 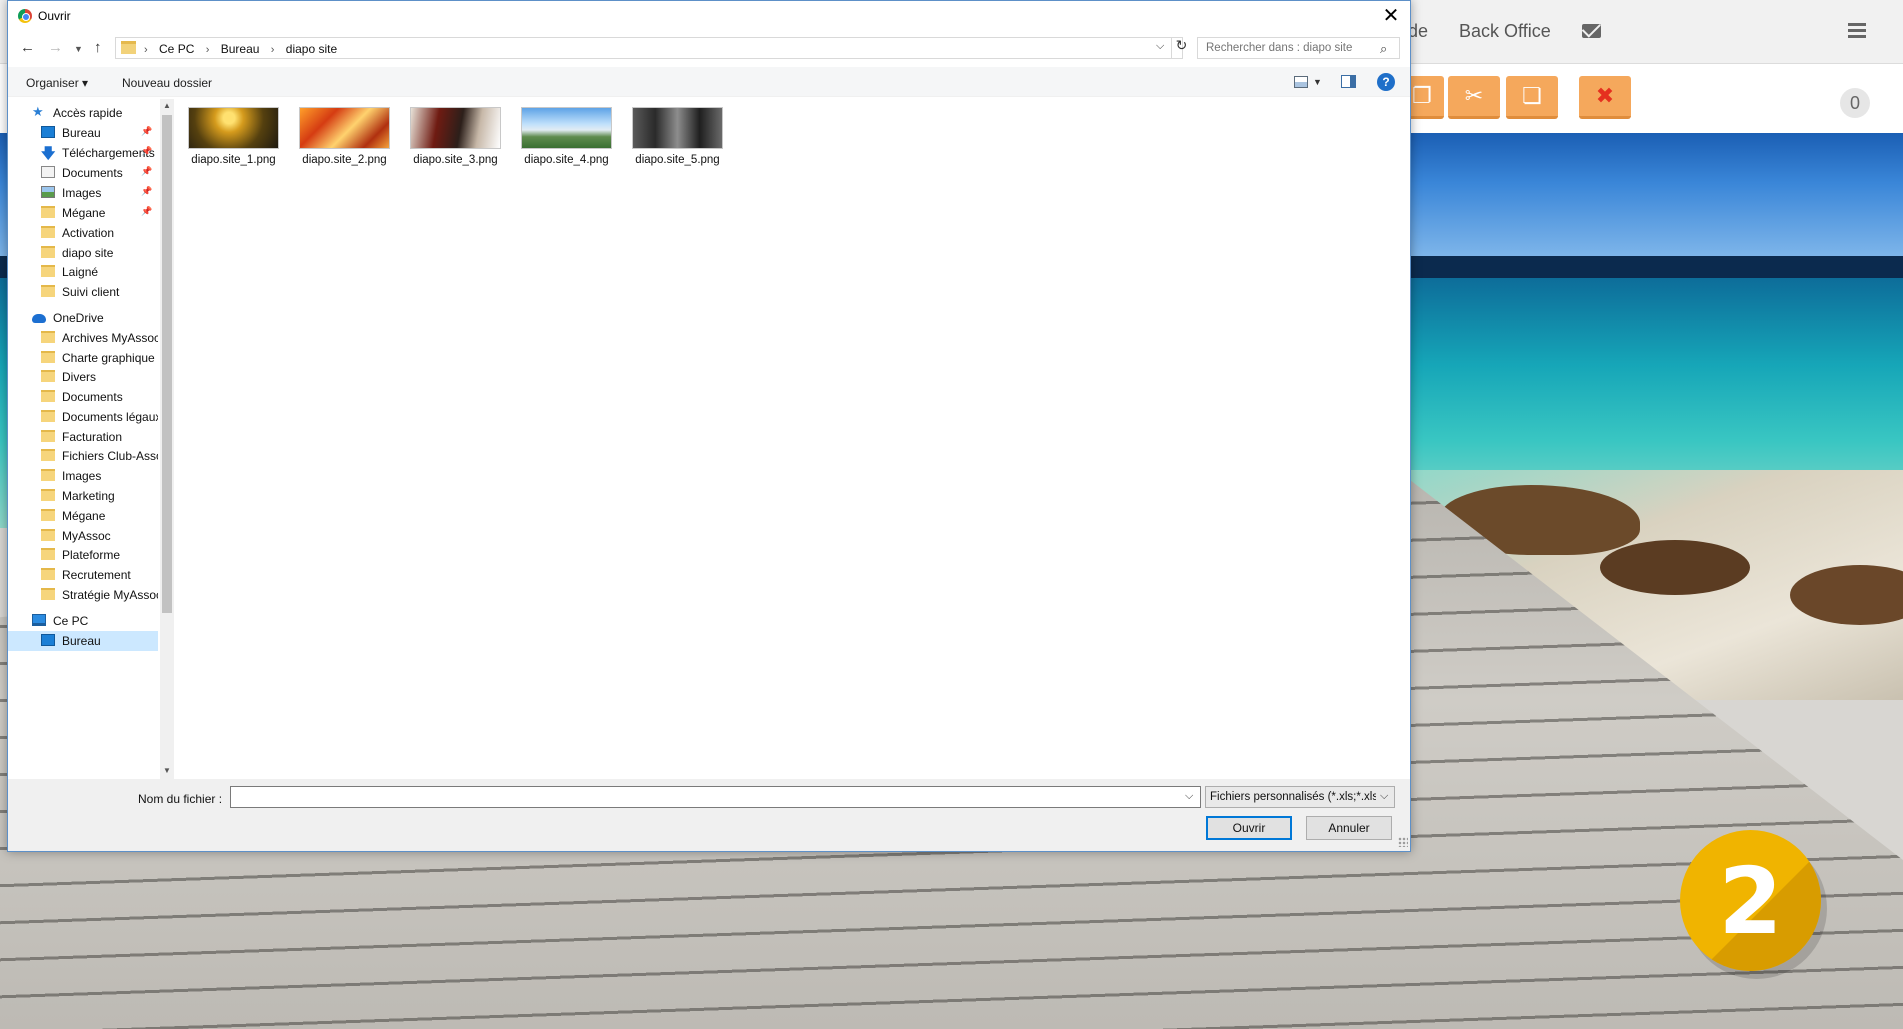 What do you see at coordinates (1181, 48) in the screenshot?
I see `refresh-icon: ↻` at bounding box center [1181, 48].